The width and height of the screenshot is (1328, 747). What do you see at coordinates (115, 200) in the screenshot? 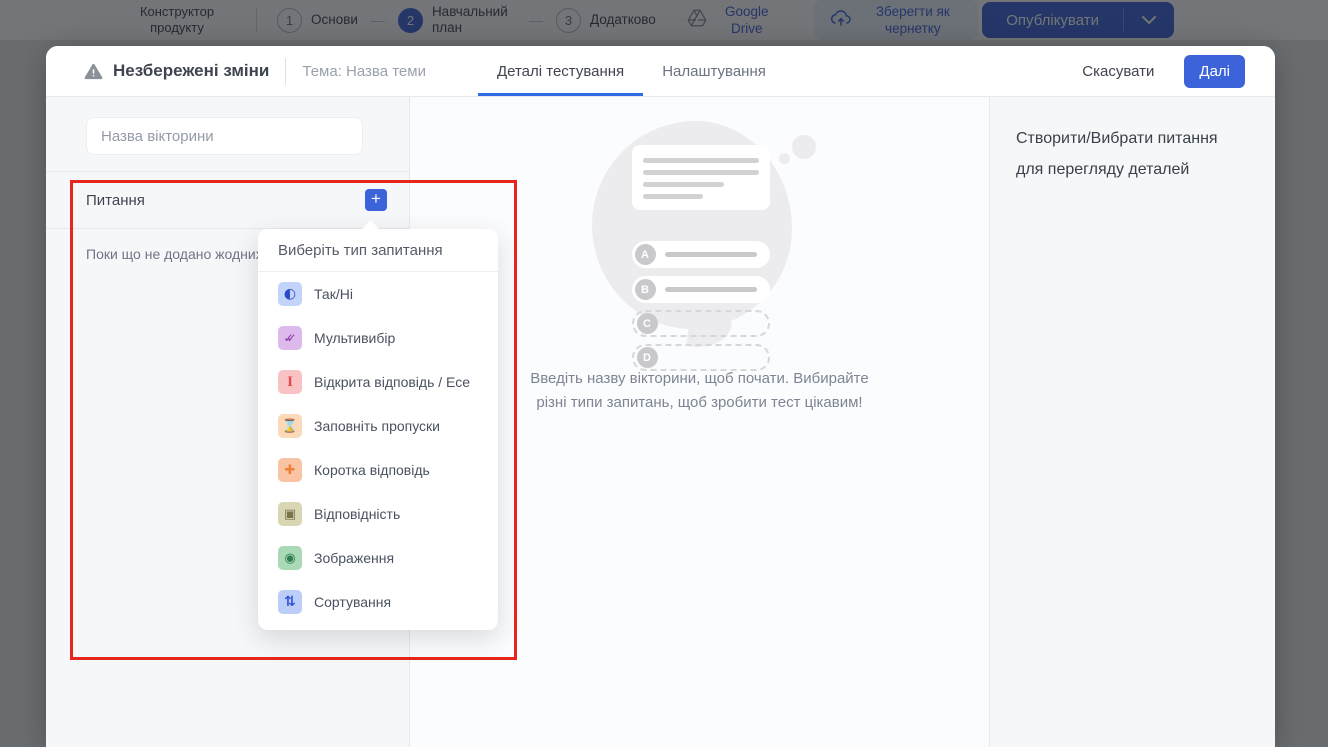
I see `questions-header: Питання` at bounding box center [115, 200].